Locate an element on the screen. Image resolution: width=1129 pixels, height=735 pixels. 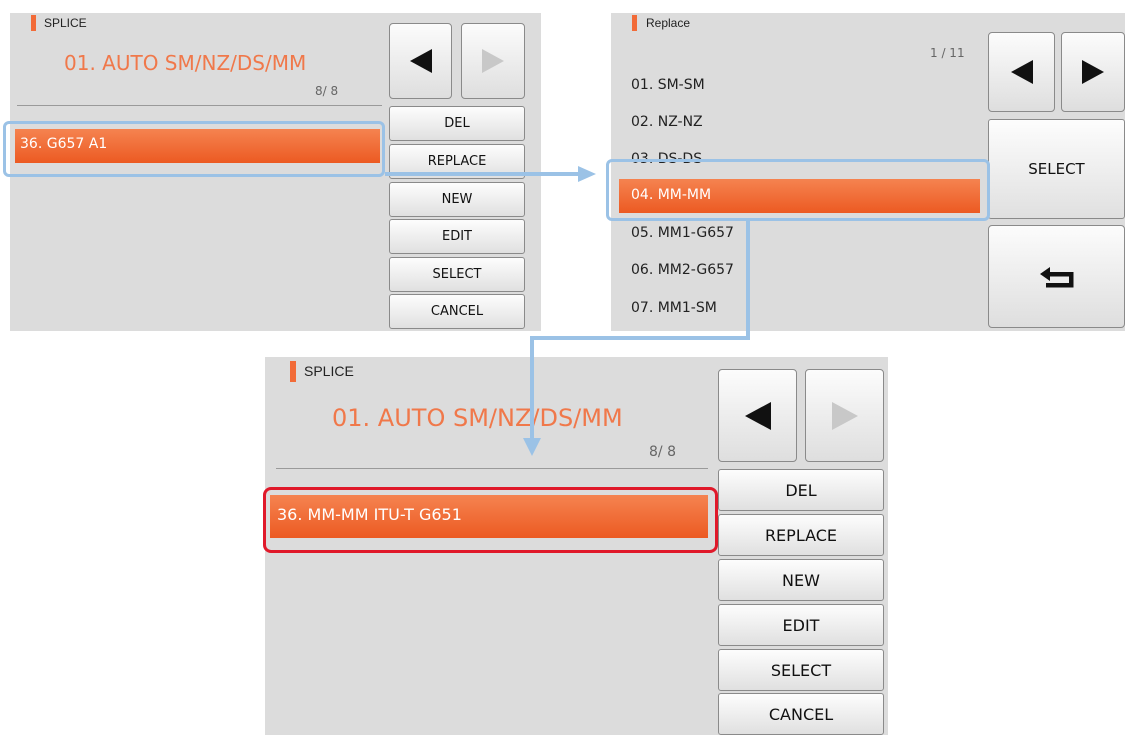
highlight-box-result is located at coordinates (490, 520).